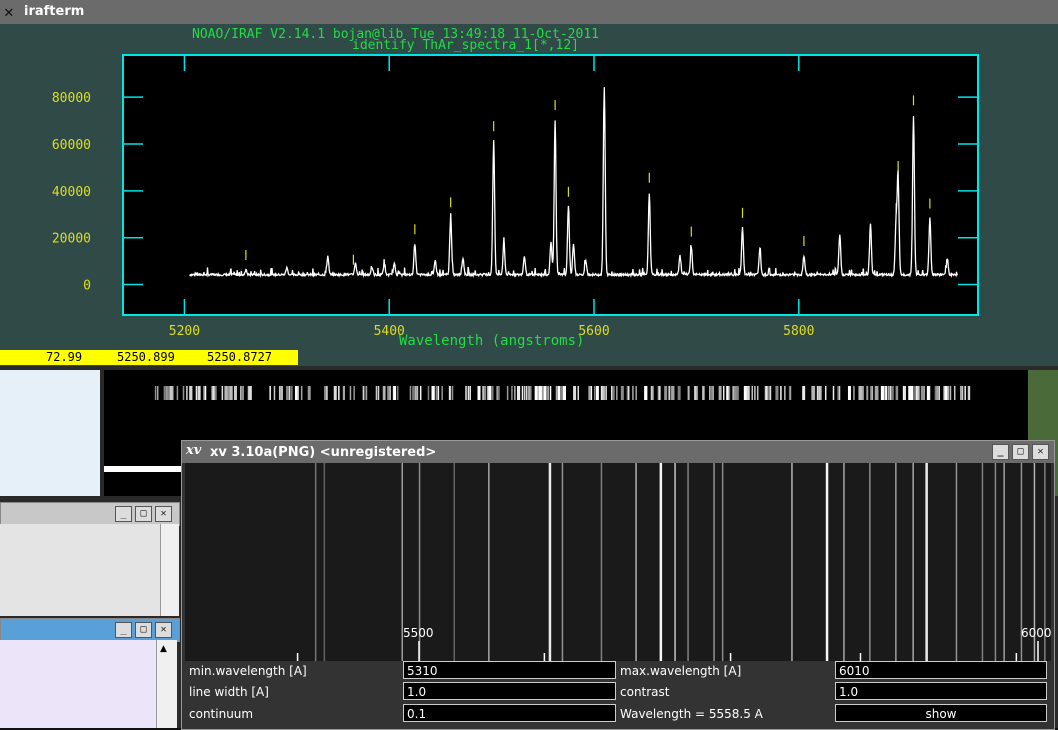 The image size is (1058, 730). I want to click on line-width-field: 1.0, so click(509, 691).